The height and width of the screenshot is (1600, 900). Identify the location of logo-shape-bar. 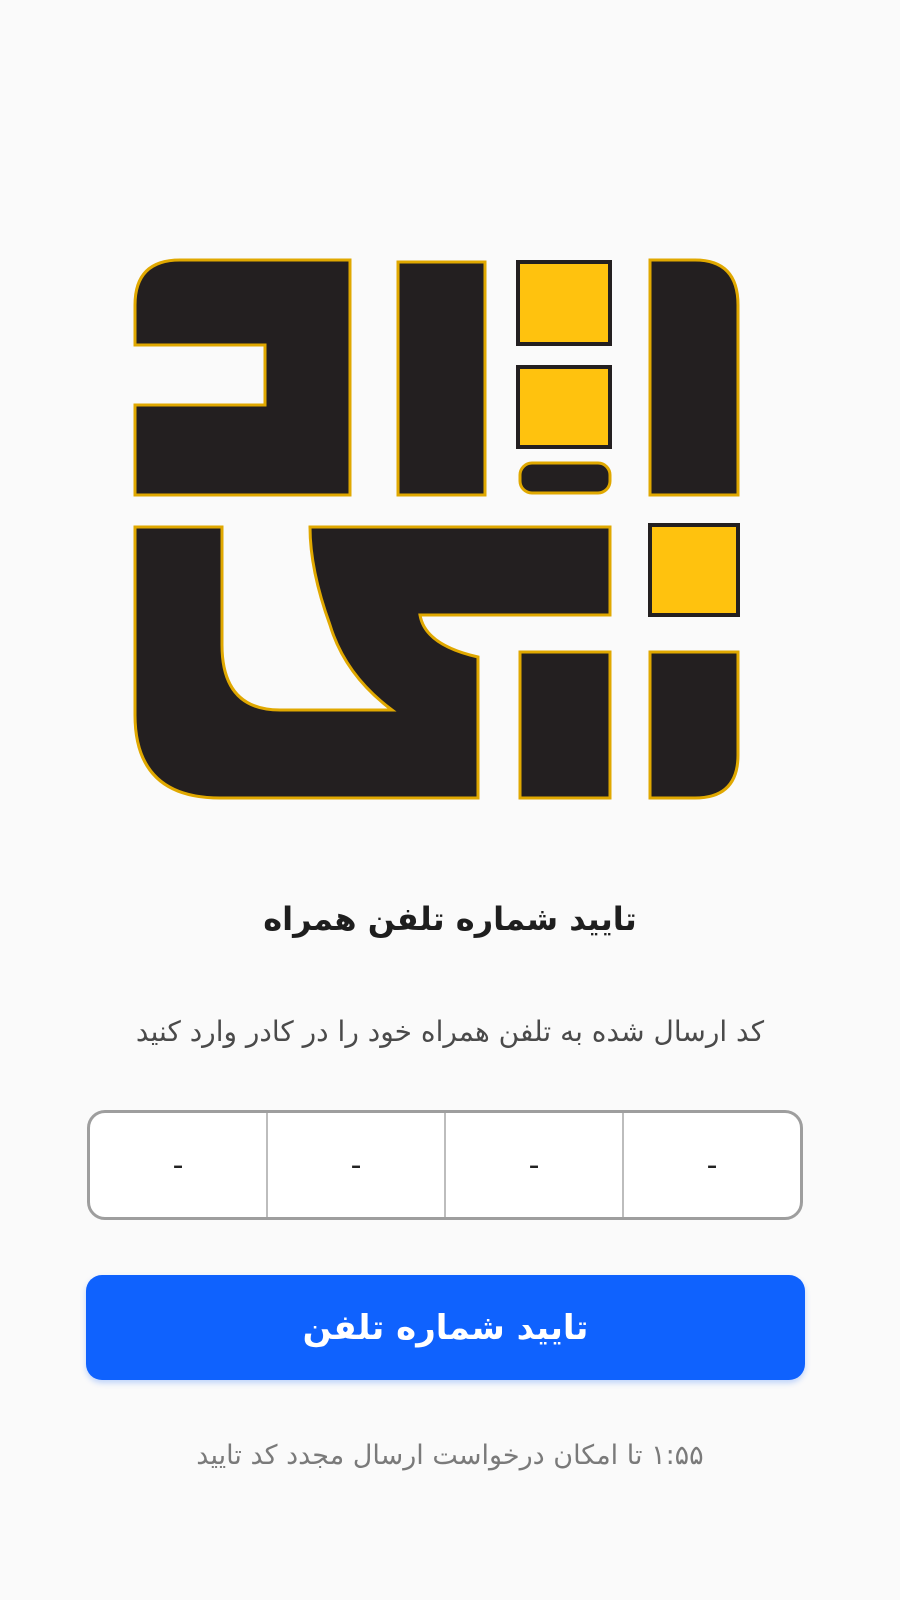
(441, 378).